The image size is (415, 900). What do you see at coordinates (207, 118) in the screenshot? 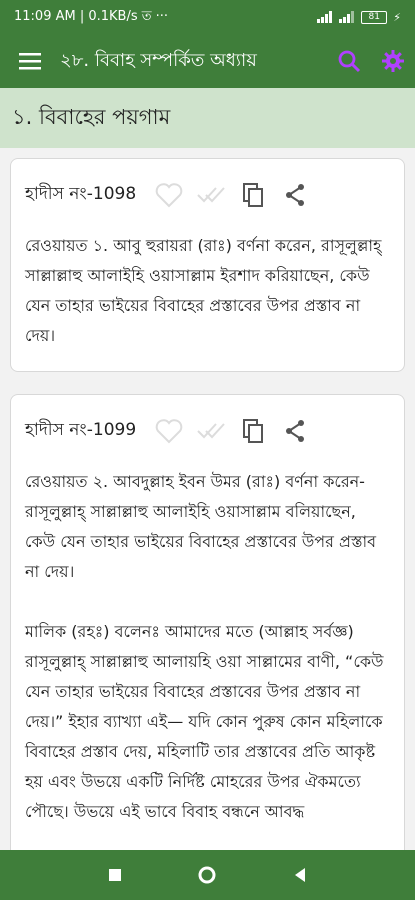
I see `section-header: ১. বিবাহের পয়গাম` at bounding box center [207, 118].